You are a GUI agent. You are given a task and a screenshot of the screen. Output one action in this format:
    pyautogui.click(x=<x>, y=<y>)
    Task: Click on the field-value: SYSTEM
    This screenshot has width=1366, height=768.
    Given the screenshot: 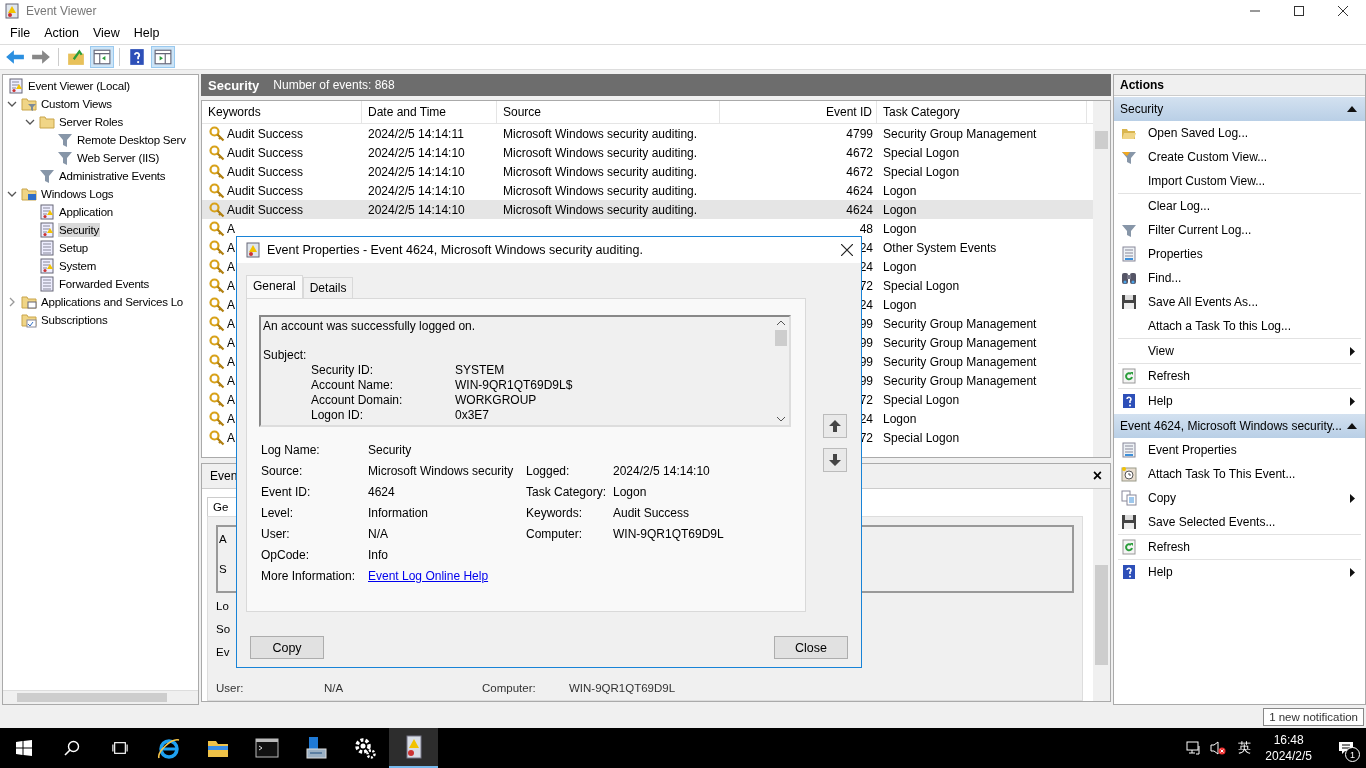 What is the action you would take?
    pyautogui.click(x=480, y=370)
    